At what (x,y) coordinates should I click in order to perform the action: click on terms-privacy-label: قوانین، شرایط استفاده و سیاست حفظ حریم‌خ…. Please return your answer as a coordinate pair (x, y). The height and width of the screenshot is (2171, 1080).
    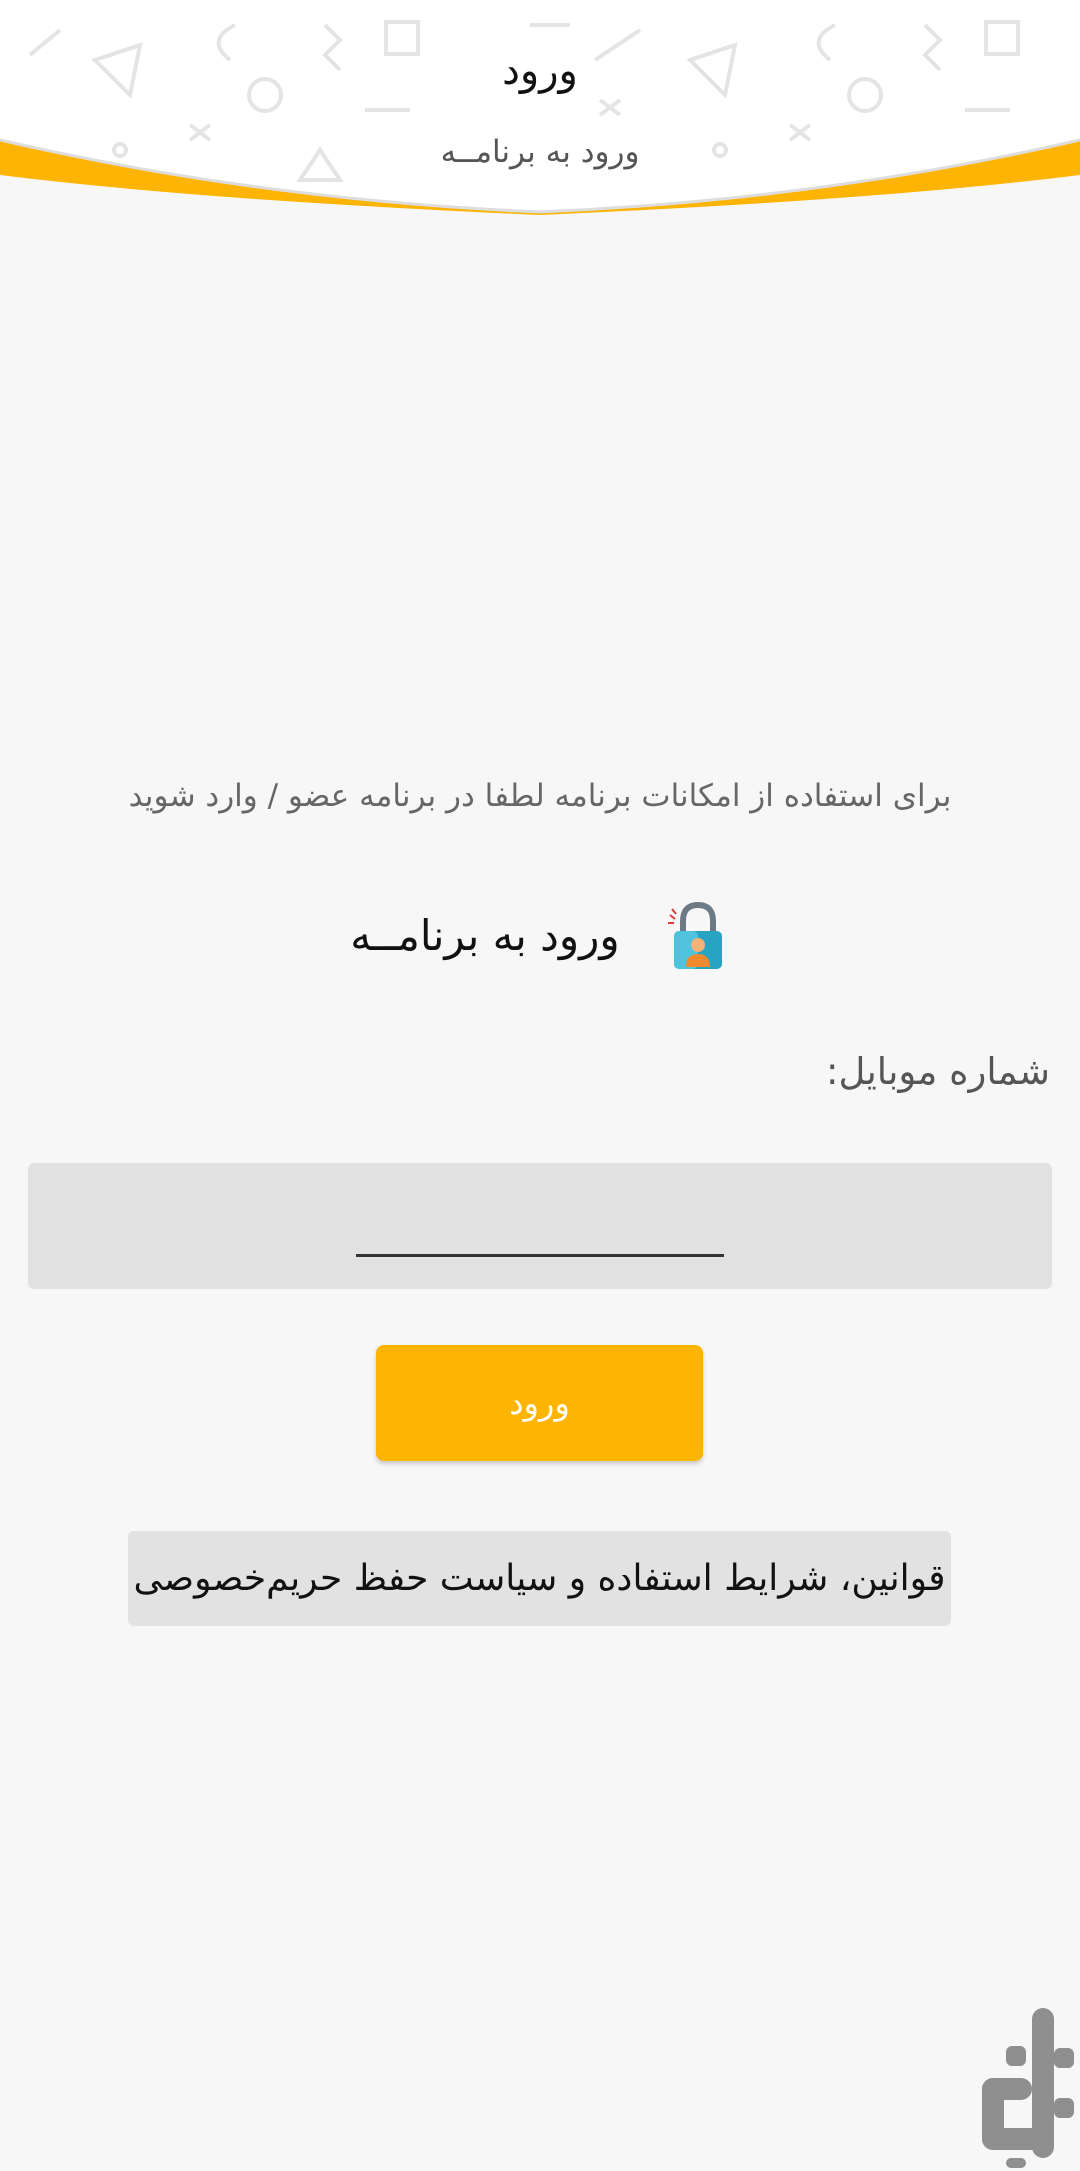
    Looking at the image, I should click on (539, 1578).